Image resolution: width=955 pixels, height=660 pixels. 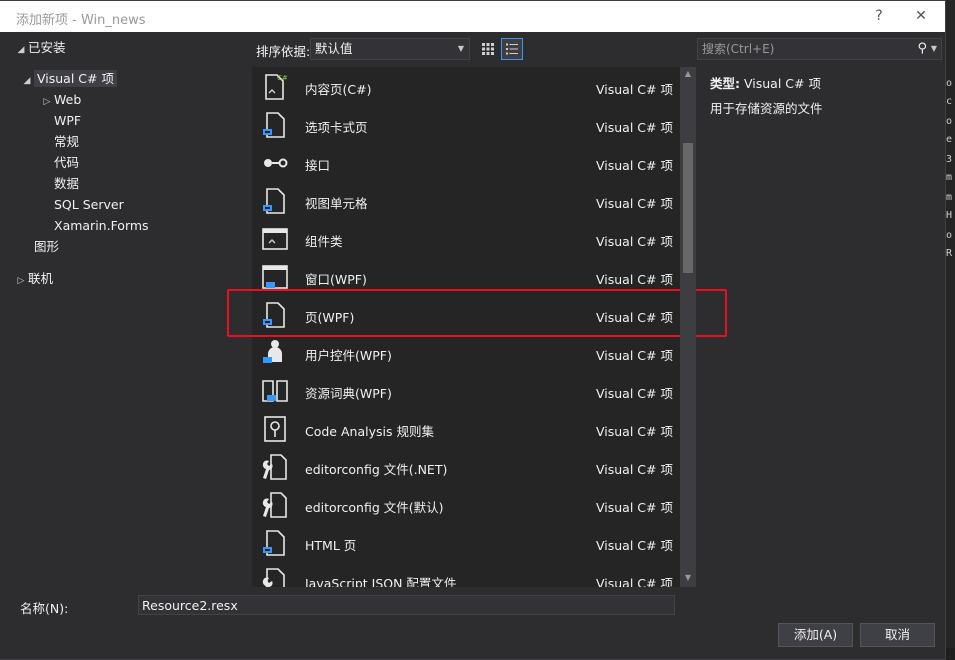 What do you see at coordinates (338, 89) in the screenshot?
I see `template-item-name: 内容页(C#)` at bounding box center [338, 89].